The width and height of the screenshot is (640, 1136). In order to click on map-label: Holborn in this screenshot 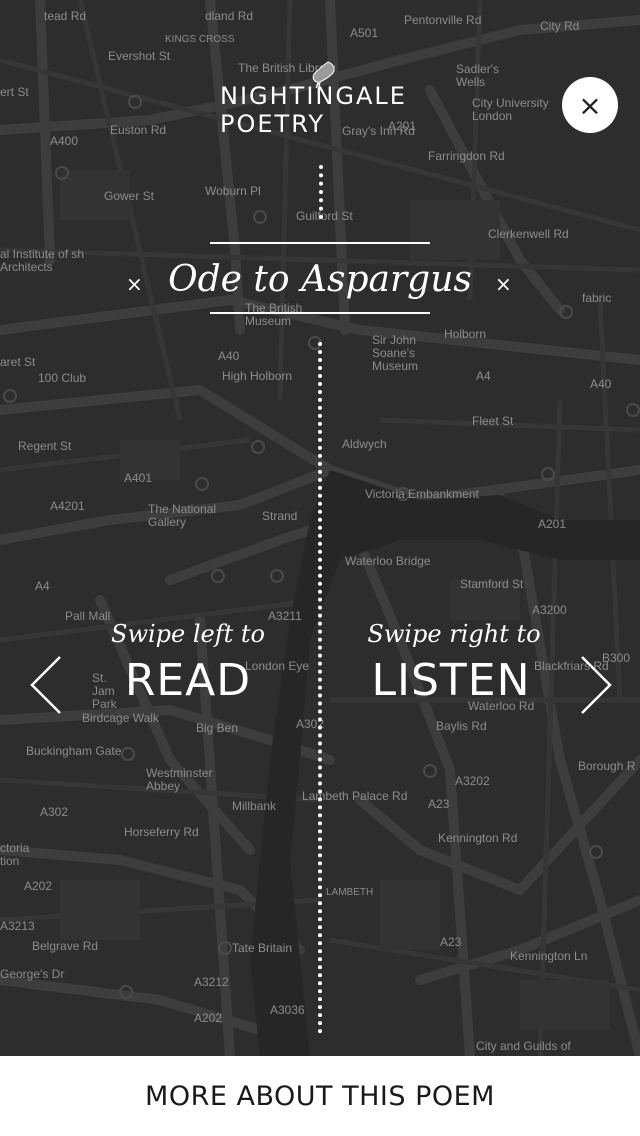, I will do `click(465, 334)`.